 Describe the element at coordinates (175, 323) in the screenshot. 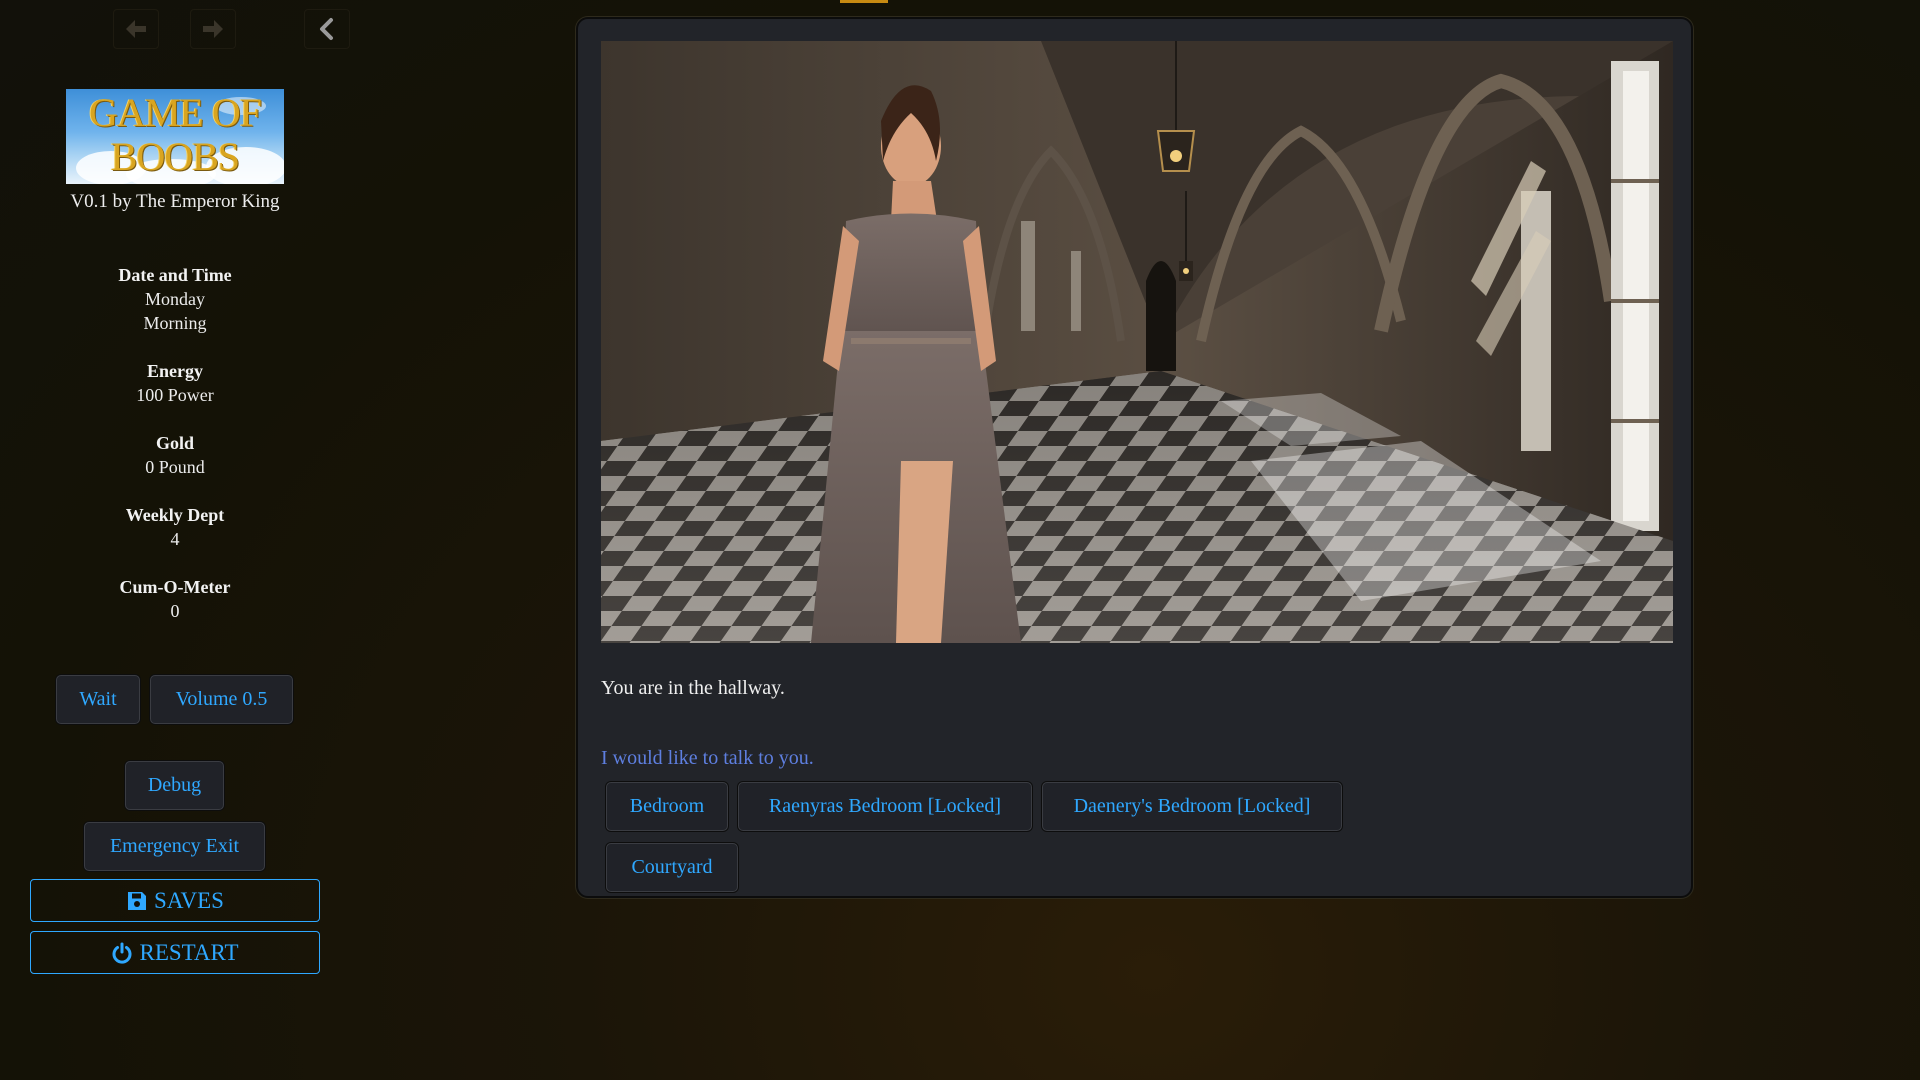

I see `stat-value: Morning` at that location.